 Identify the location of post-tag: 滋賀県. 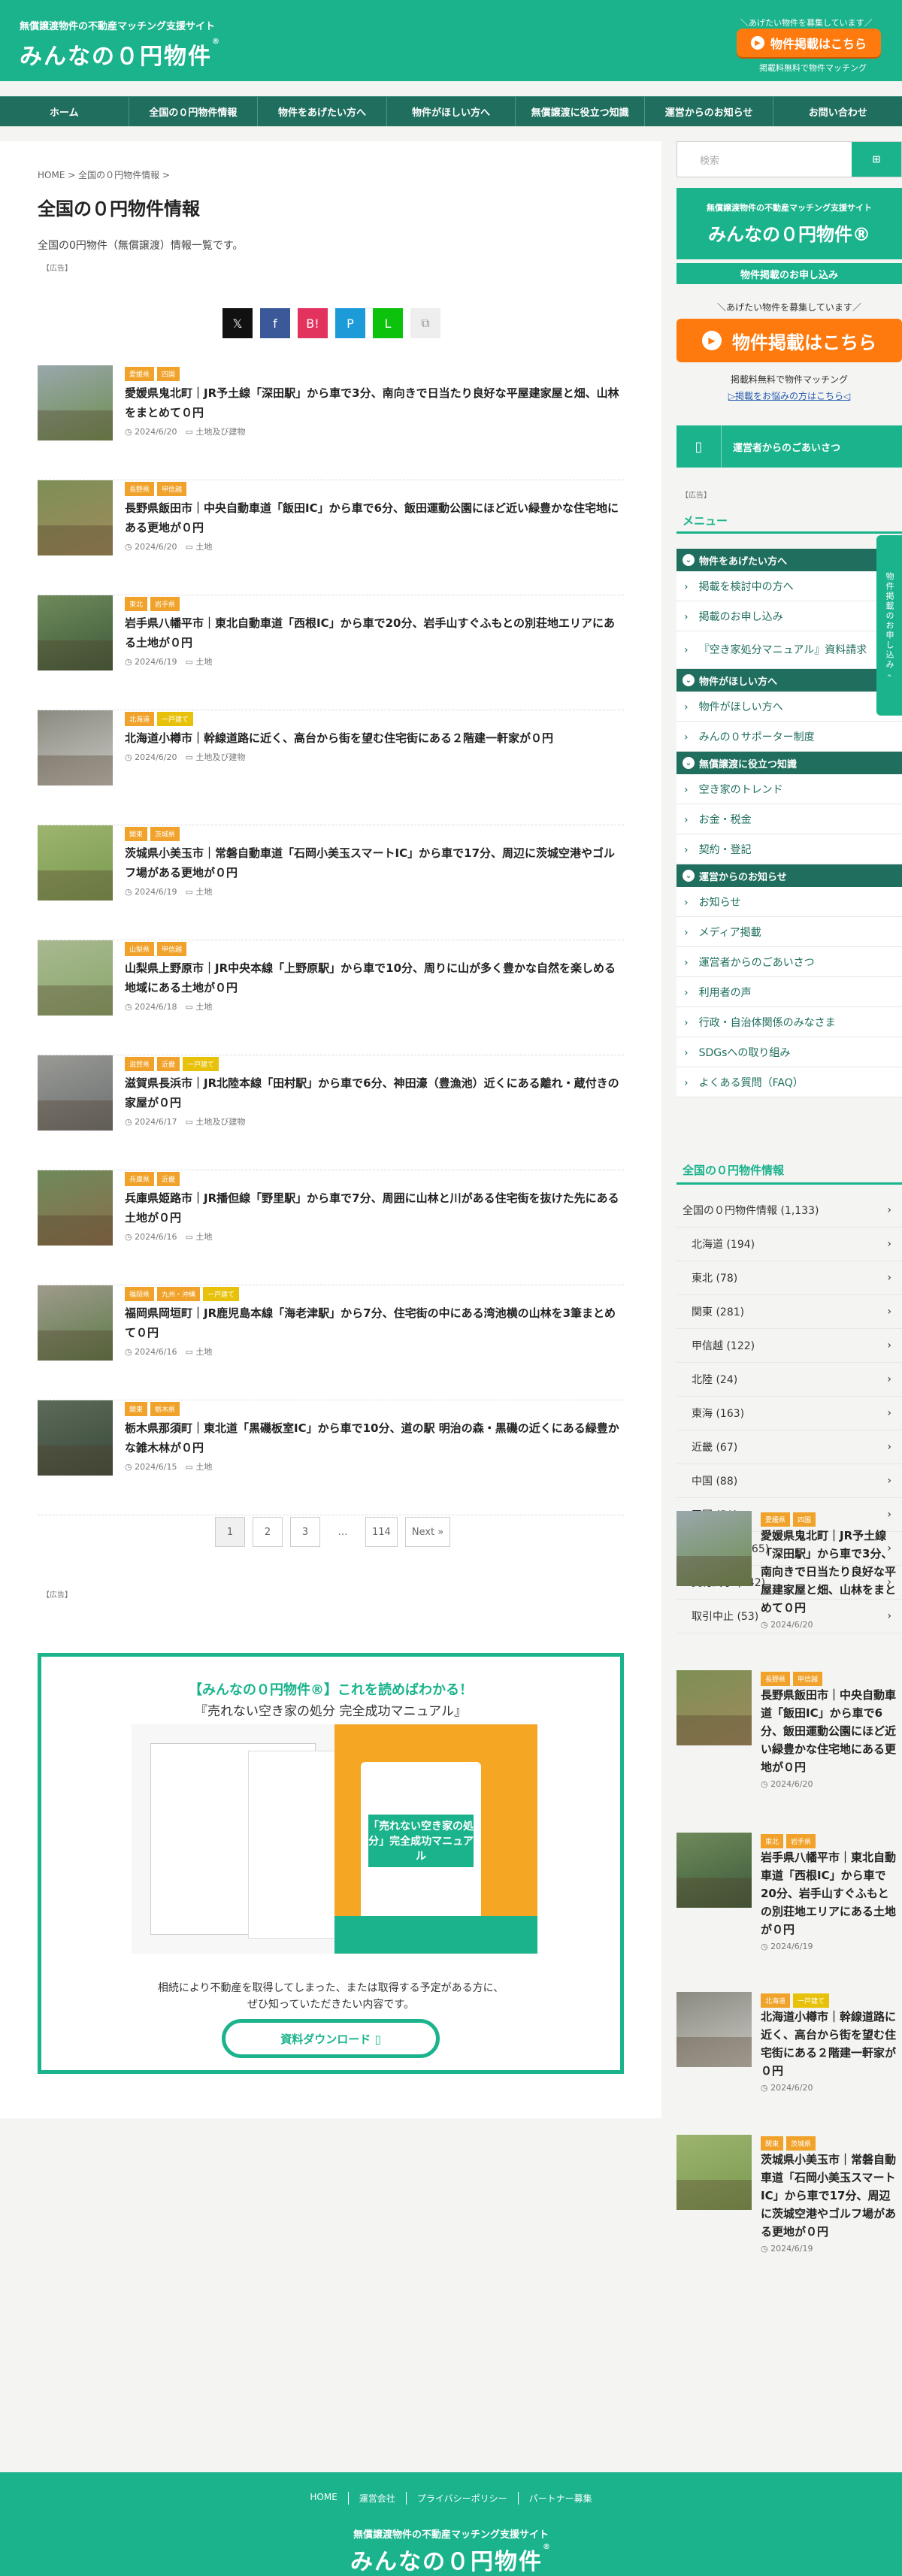
(140, 1064).